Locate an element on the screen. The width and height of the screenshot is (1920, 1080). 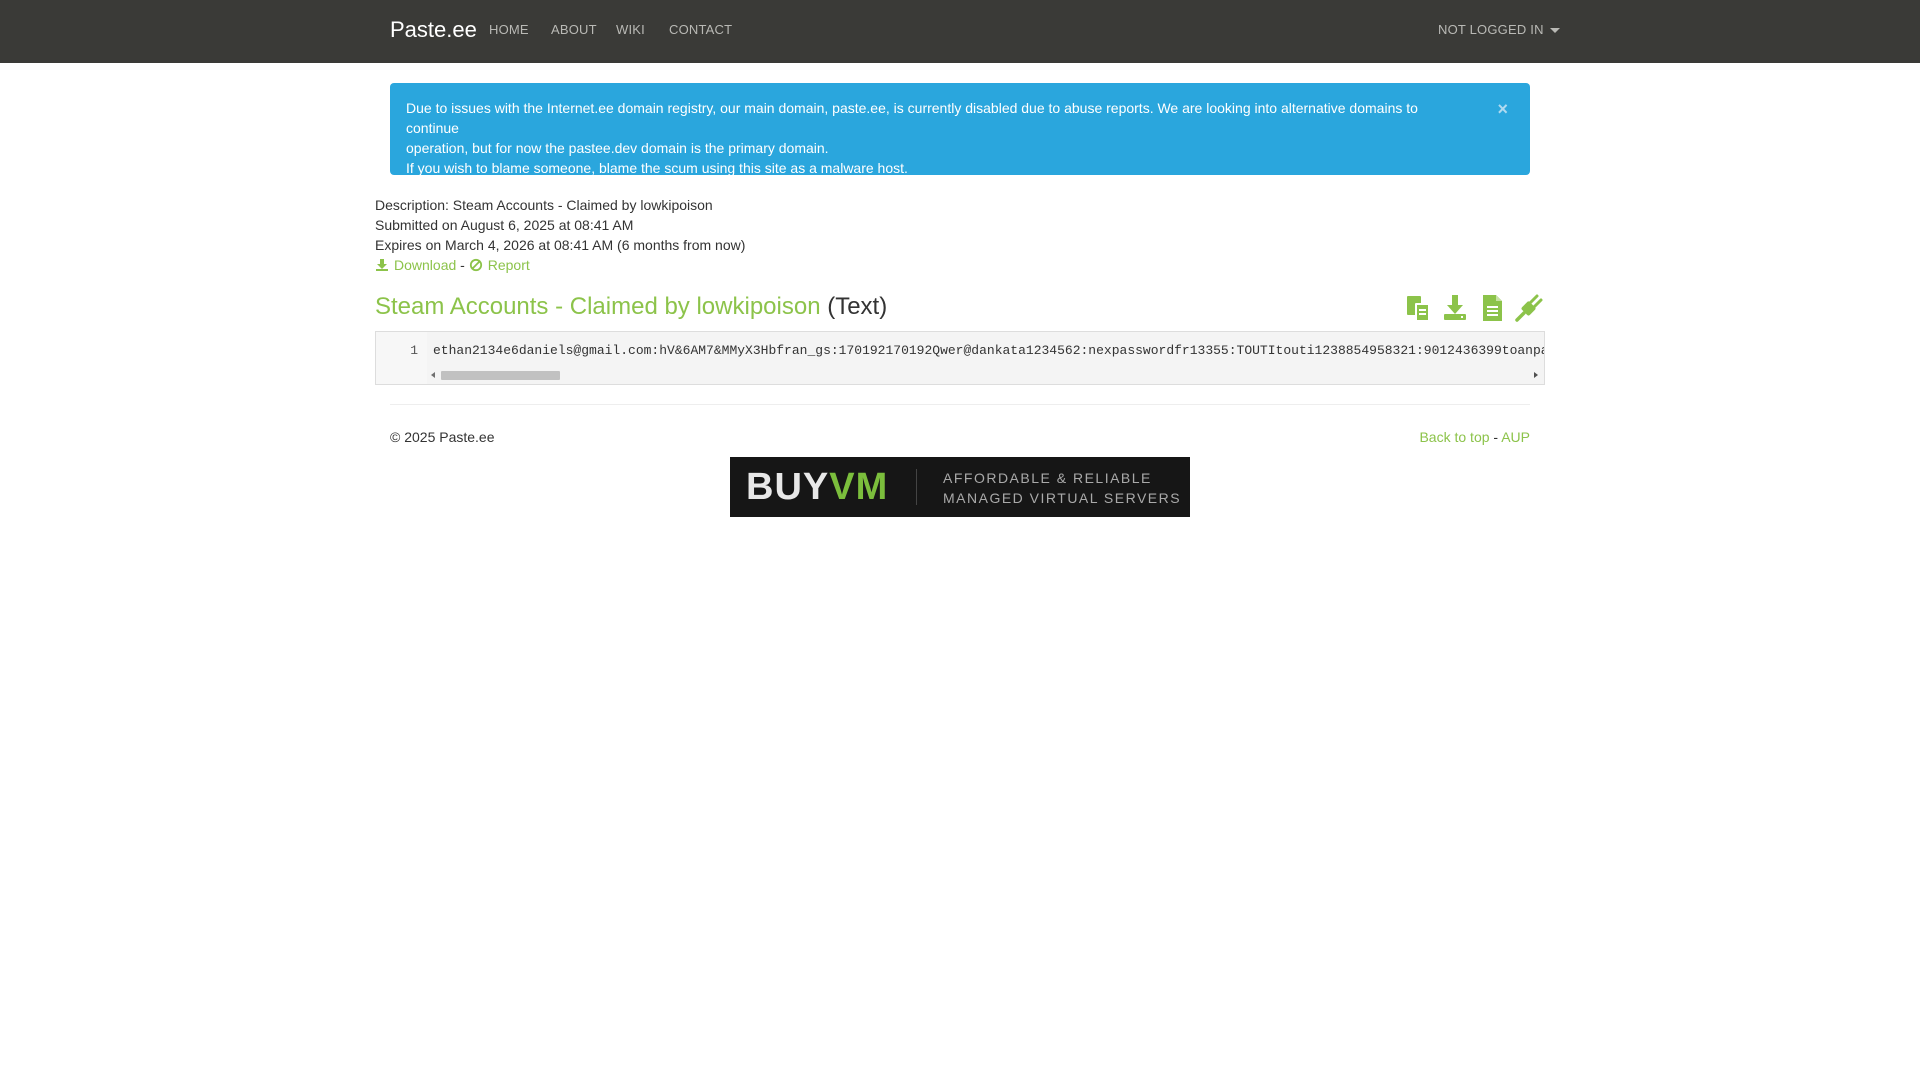
account-dropdown: NOT LOGGED IN is located at coordinates (1499, 30).